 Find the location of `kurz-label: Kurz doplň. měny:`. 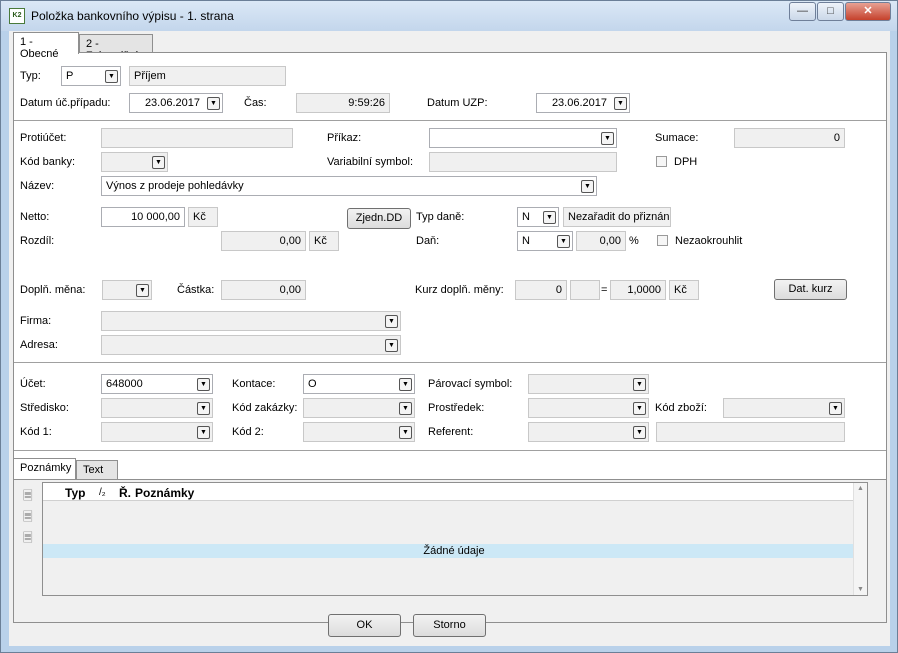

kurz-label: Kurz doplň. měny: is located at coordinates (459, 290).